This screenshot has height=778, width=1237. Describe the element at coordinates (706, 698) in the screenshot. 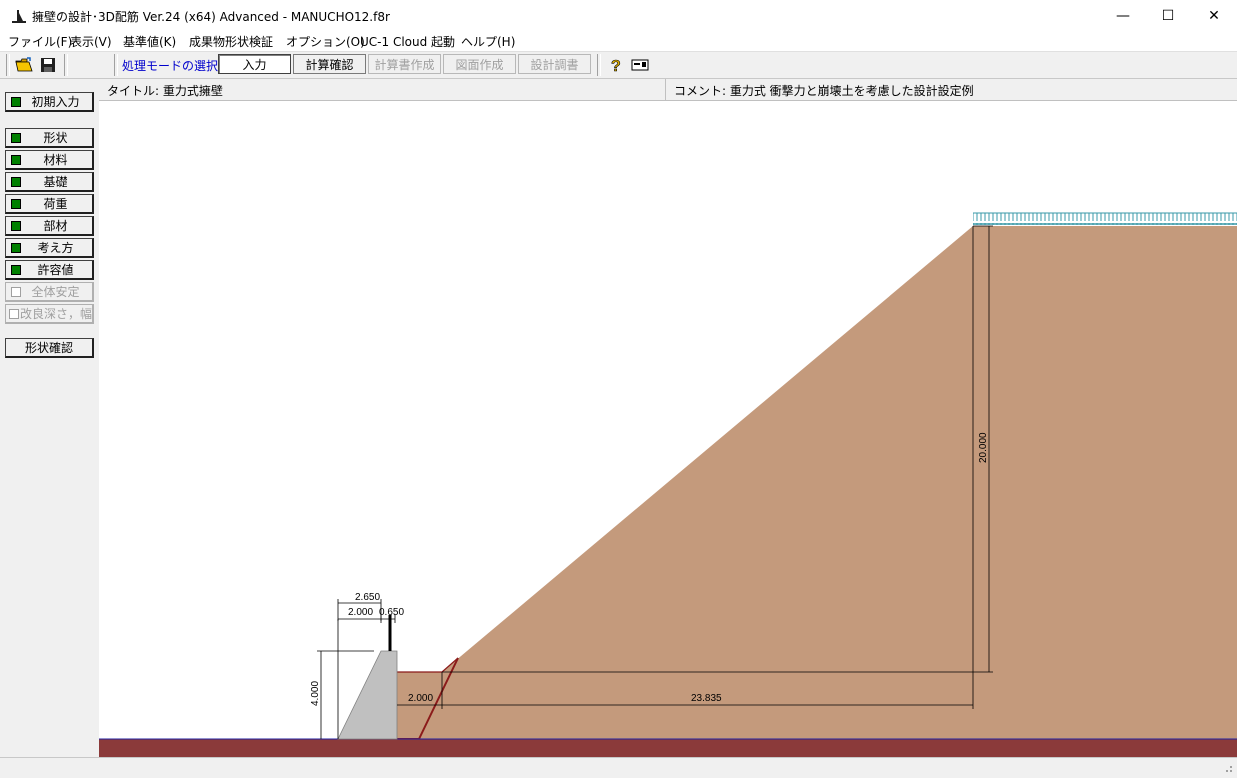

I see `dim-slope-width-label: 23.835` at that location.